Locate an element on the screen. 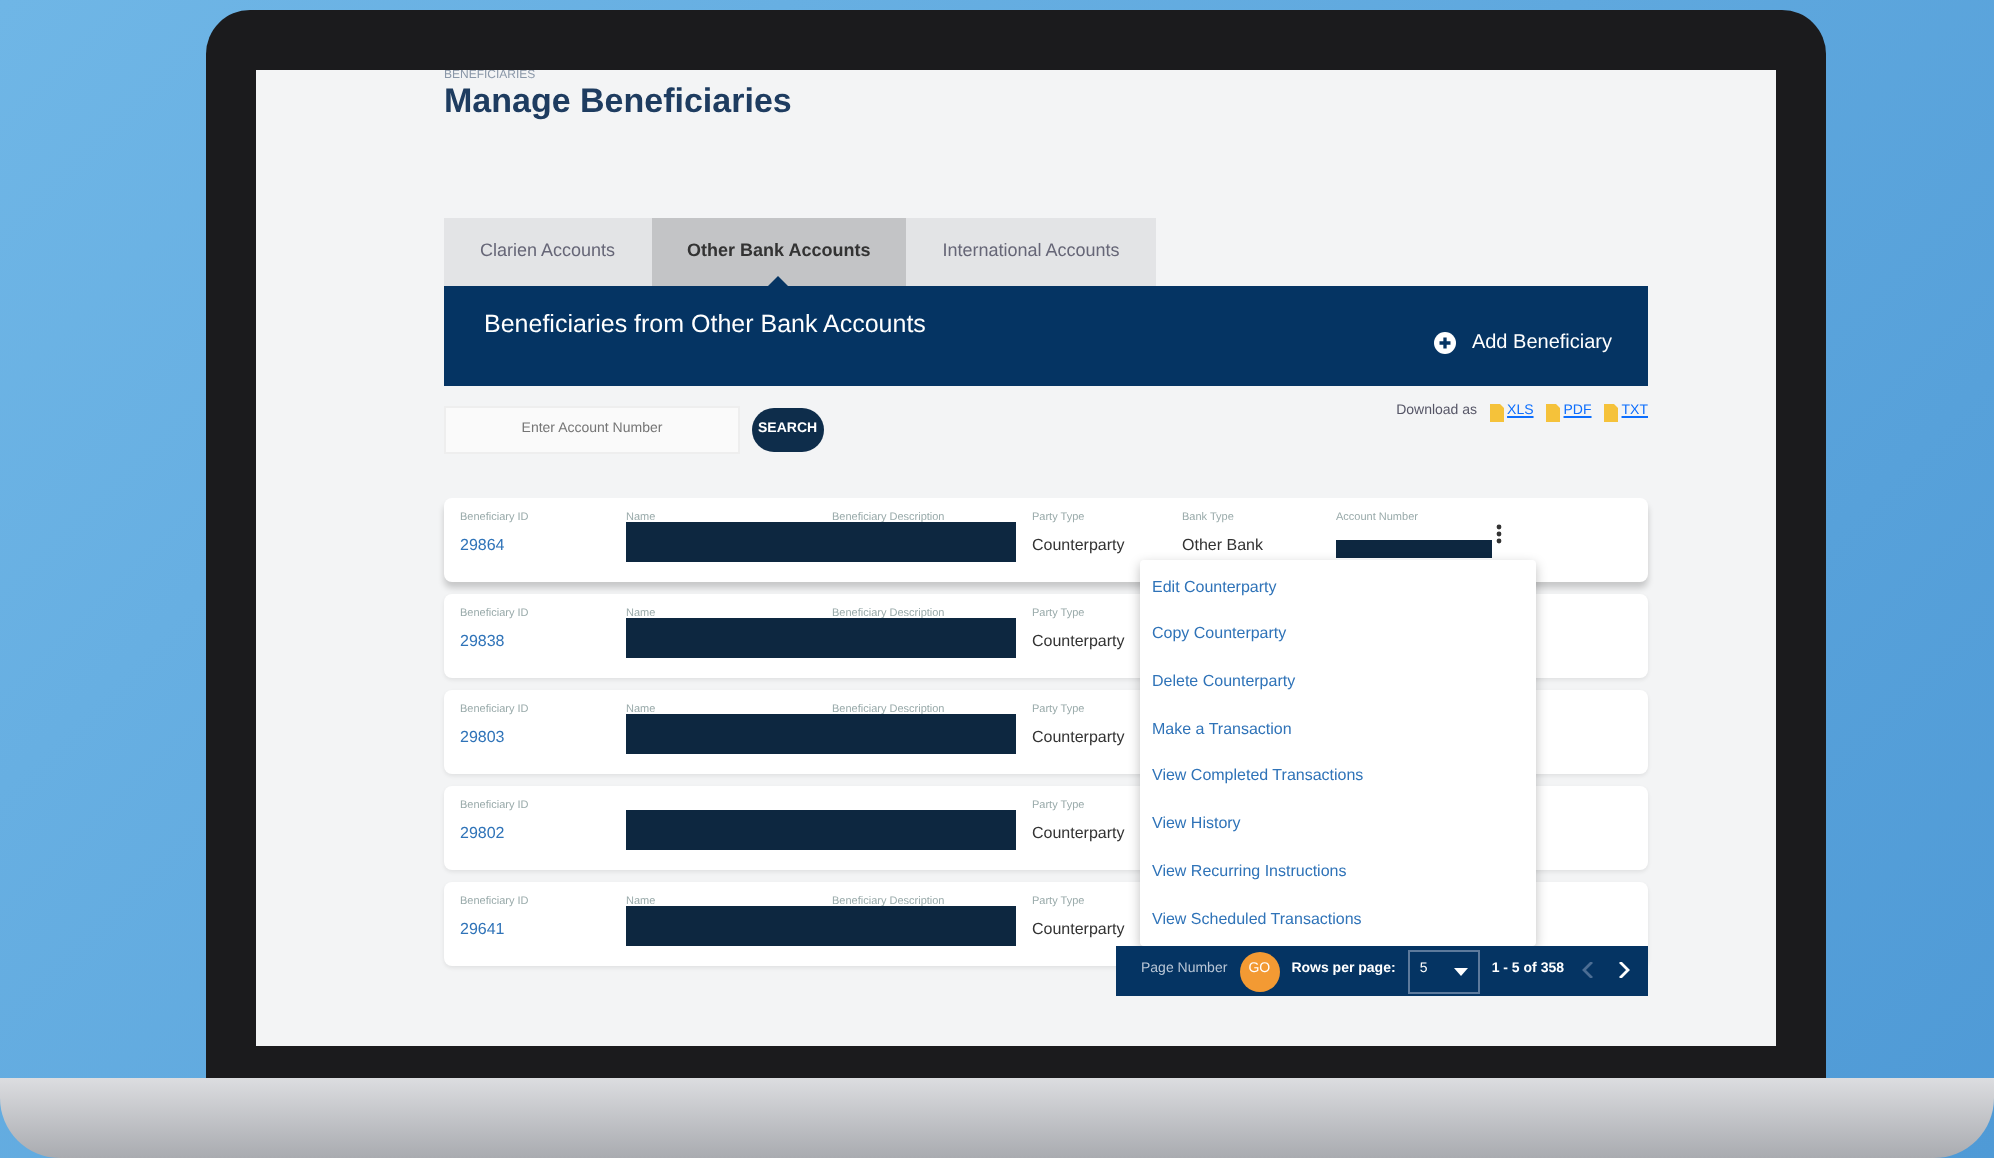 The height and width of the screenshot is (1158, 1994). tab: International Accounts is located at coordinates (1031, 252).